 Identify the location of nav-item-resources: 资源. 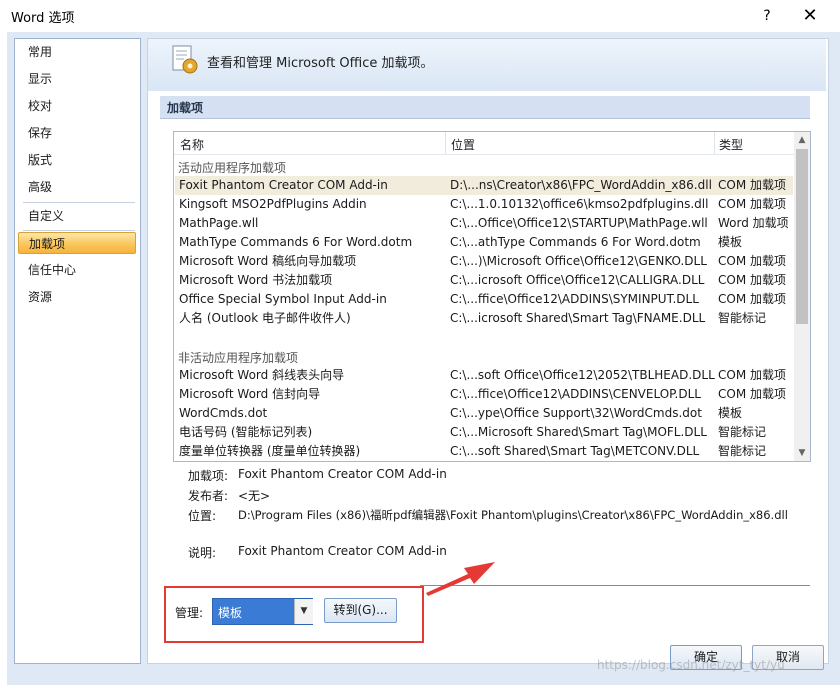
(77, 297).